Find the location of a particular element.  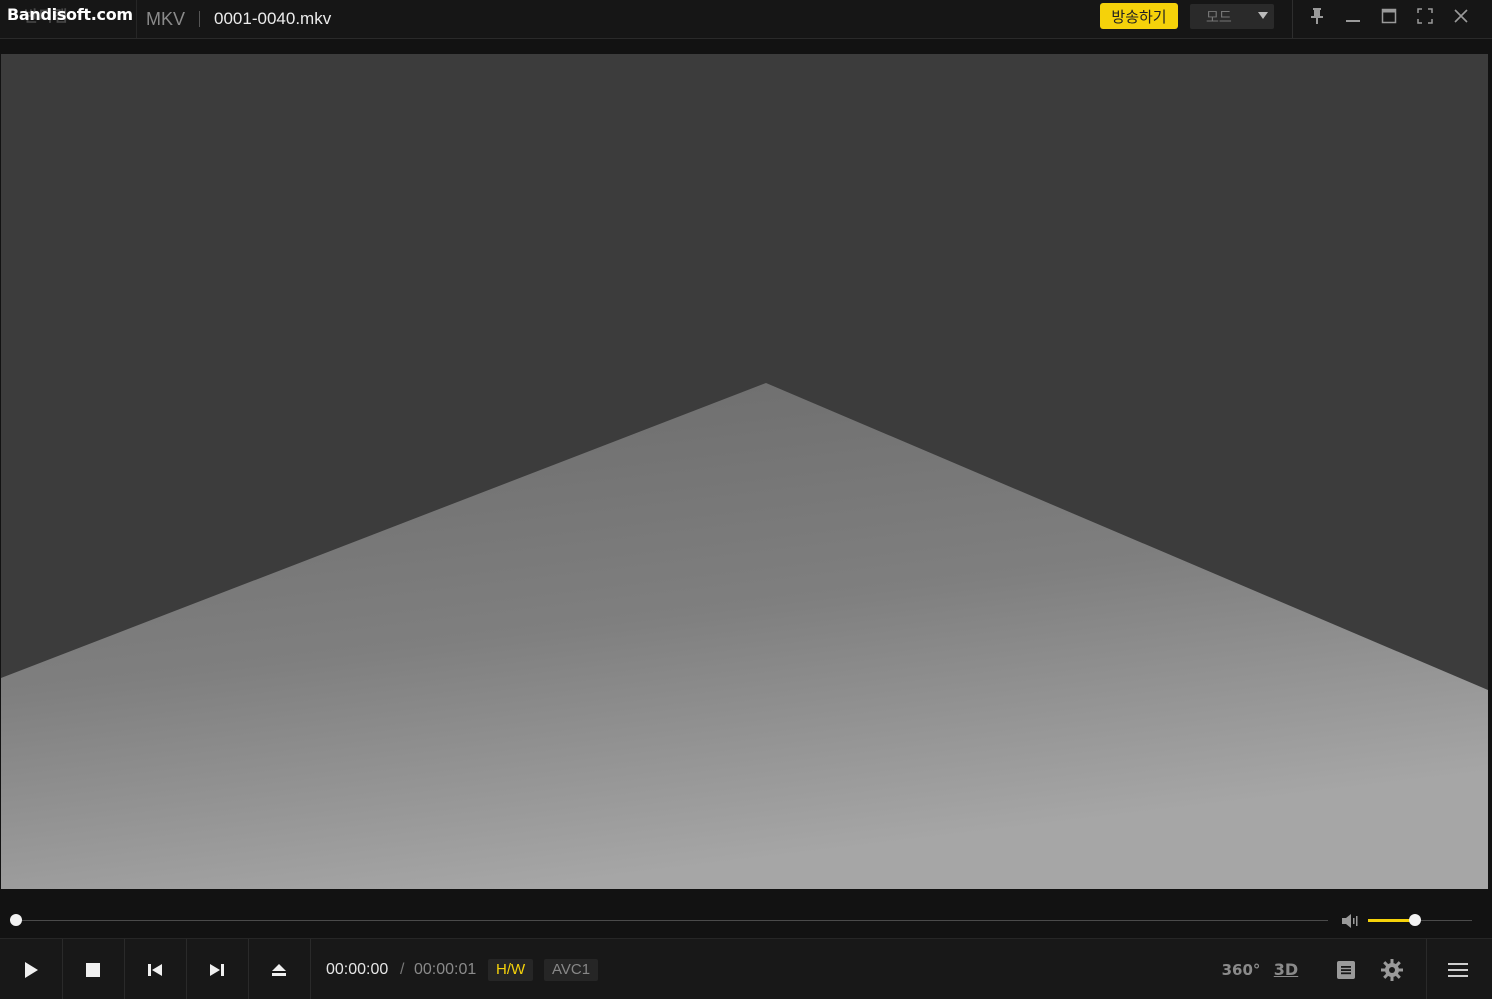

pin-button is located at coordinates (1317, 16).